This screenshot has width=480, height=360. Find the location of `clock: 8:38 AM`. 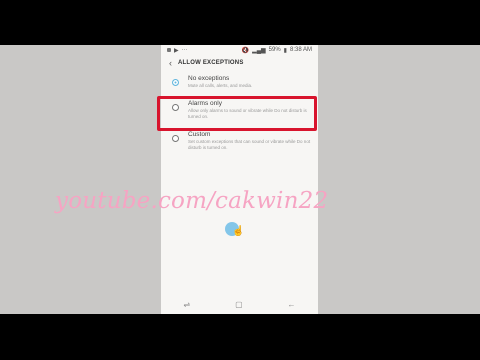

clock: 8:38 AM is located at coordinates (300, 50).